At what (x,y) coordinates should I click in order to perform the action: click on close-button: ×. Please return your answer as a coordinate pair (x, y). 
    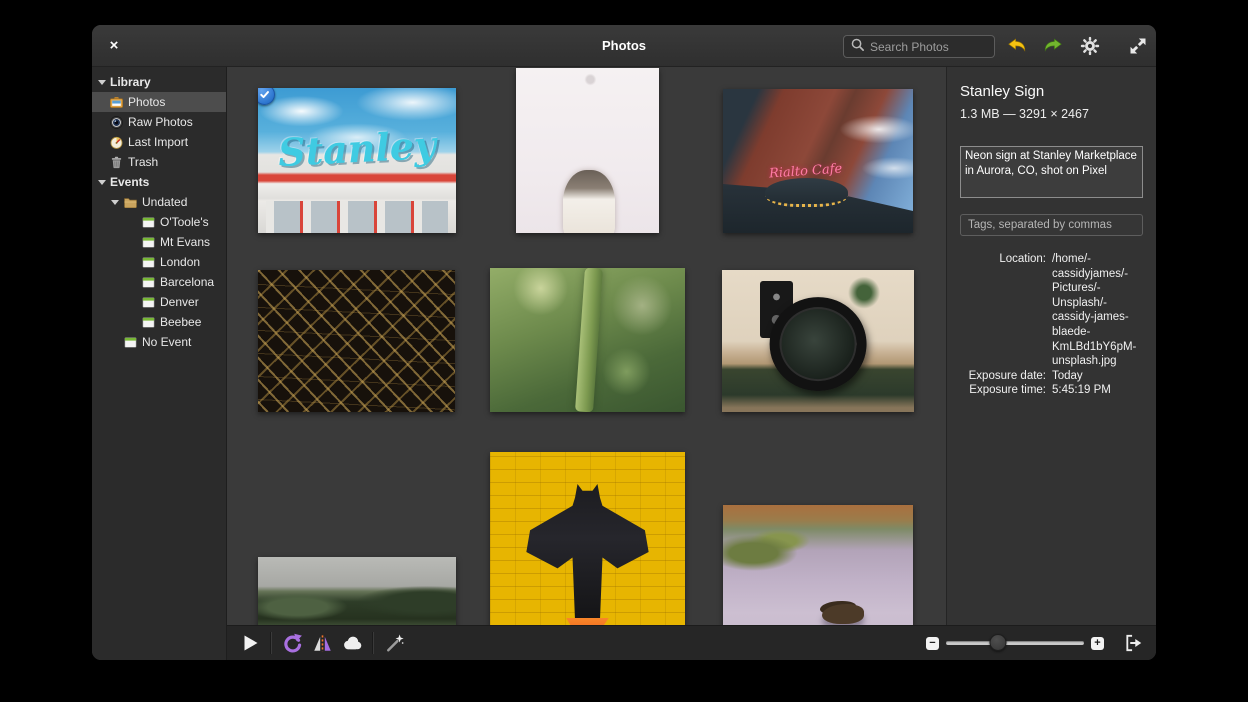
    Looking at the image, I should click on (114, 46).